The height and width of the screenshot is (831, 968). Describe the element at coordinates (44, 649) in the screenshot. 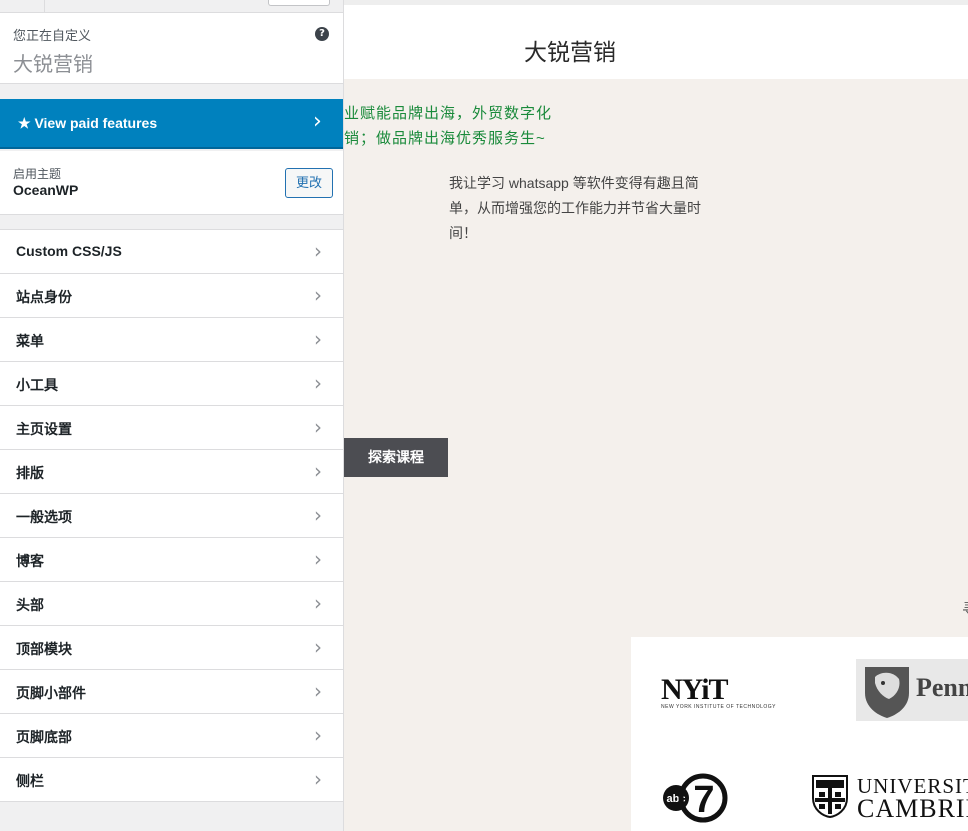

I see `menu-item-label: 顶部模块` at that location.